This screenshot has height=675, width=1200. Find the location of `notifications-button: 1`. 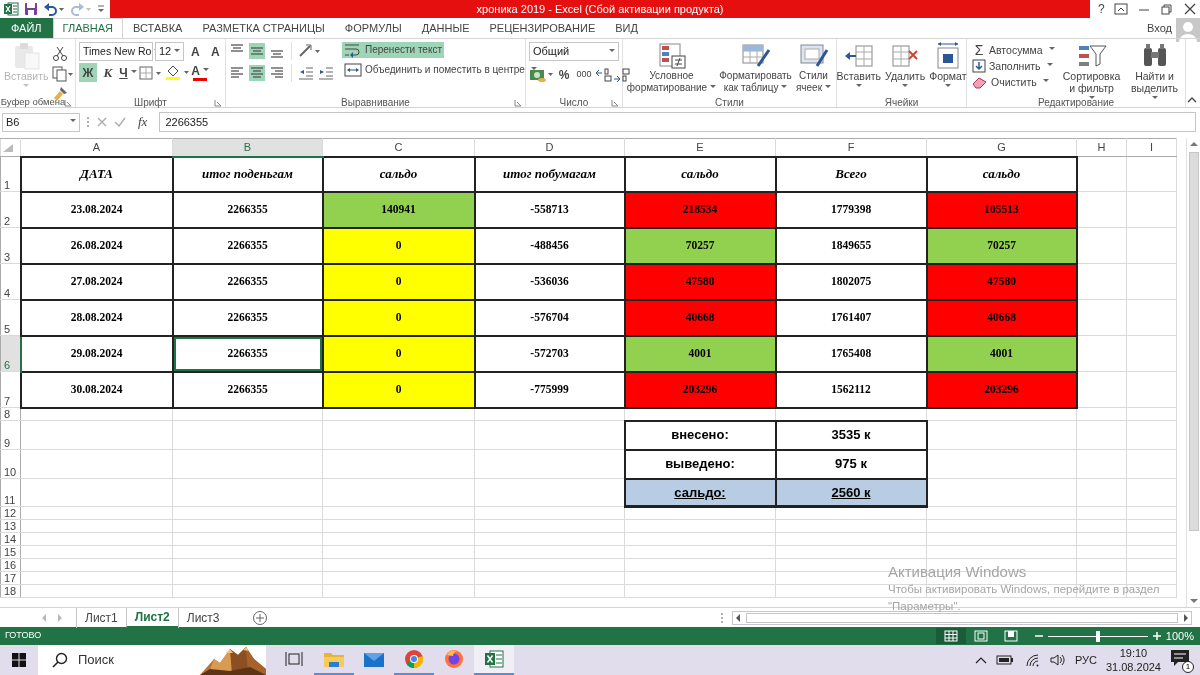

notifications-button: 1 is located at coordinates (1181, 660).